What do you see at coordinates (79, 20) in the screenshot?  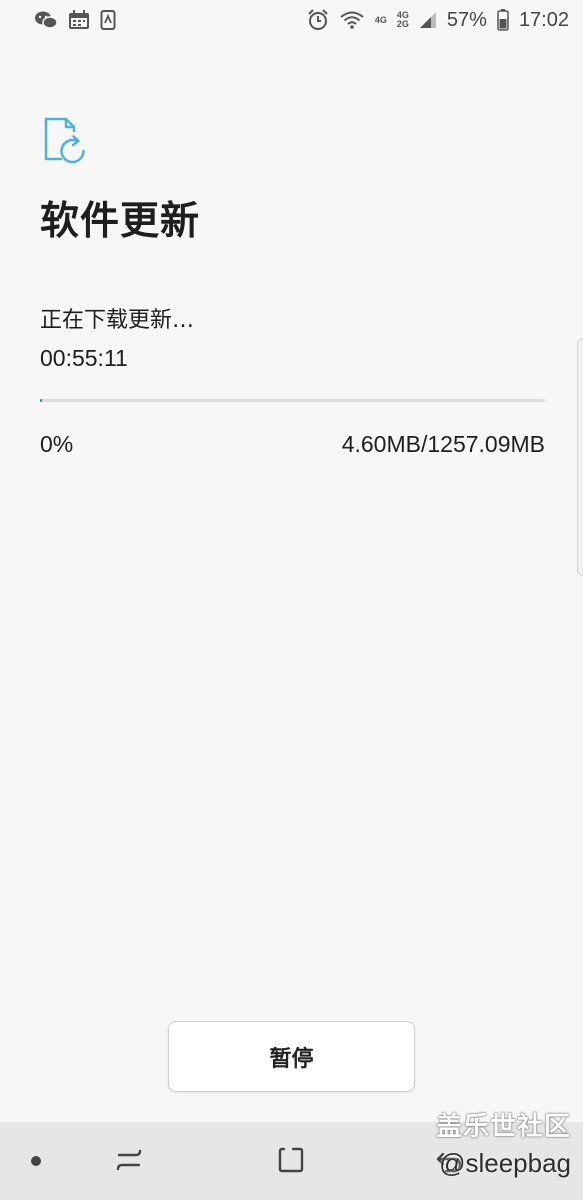 I see `calendar-icon` at bounding box center [79, 20].